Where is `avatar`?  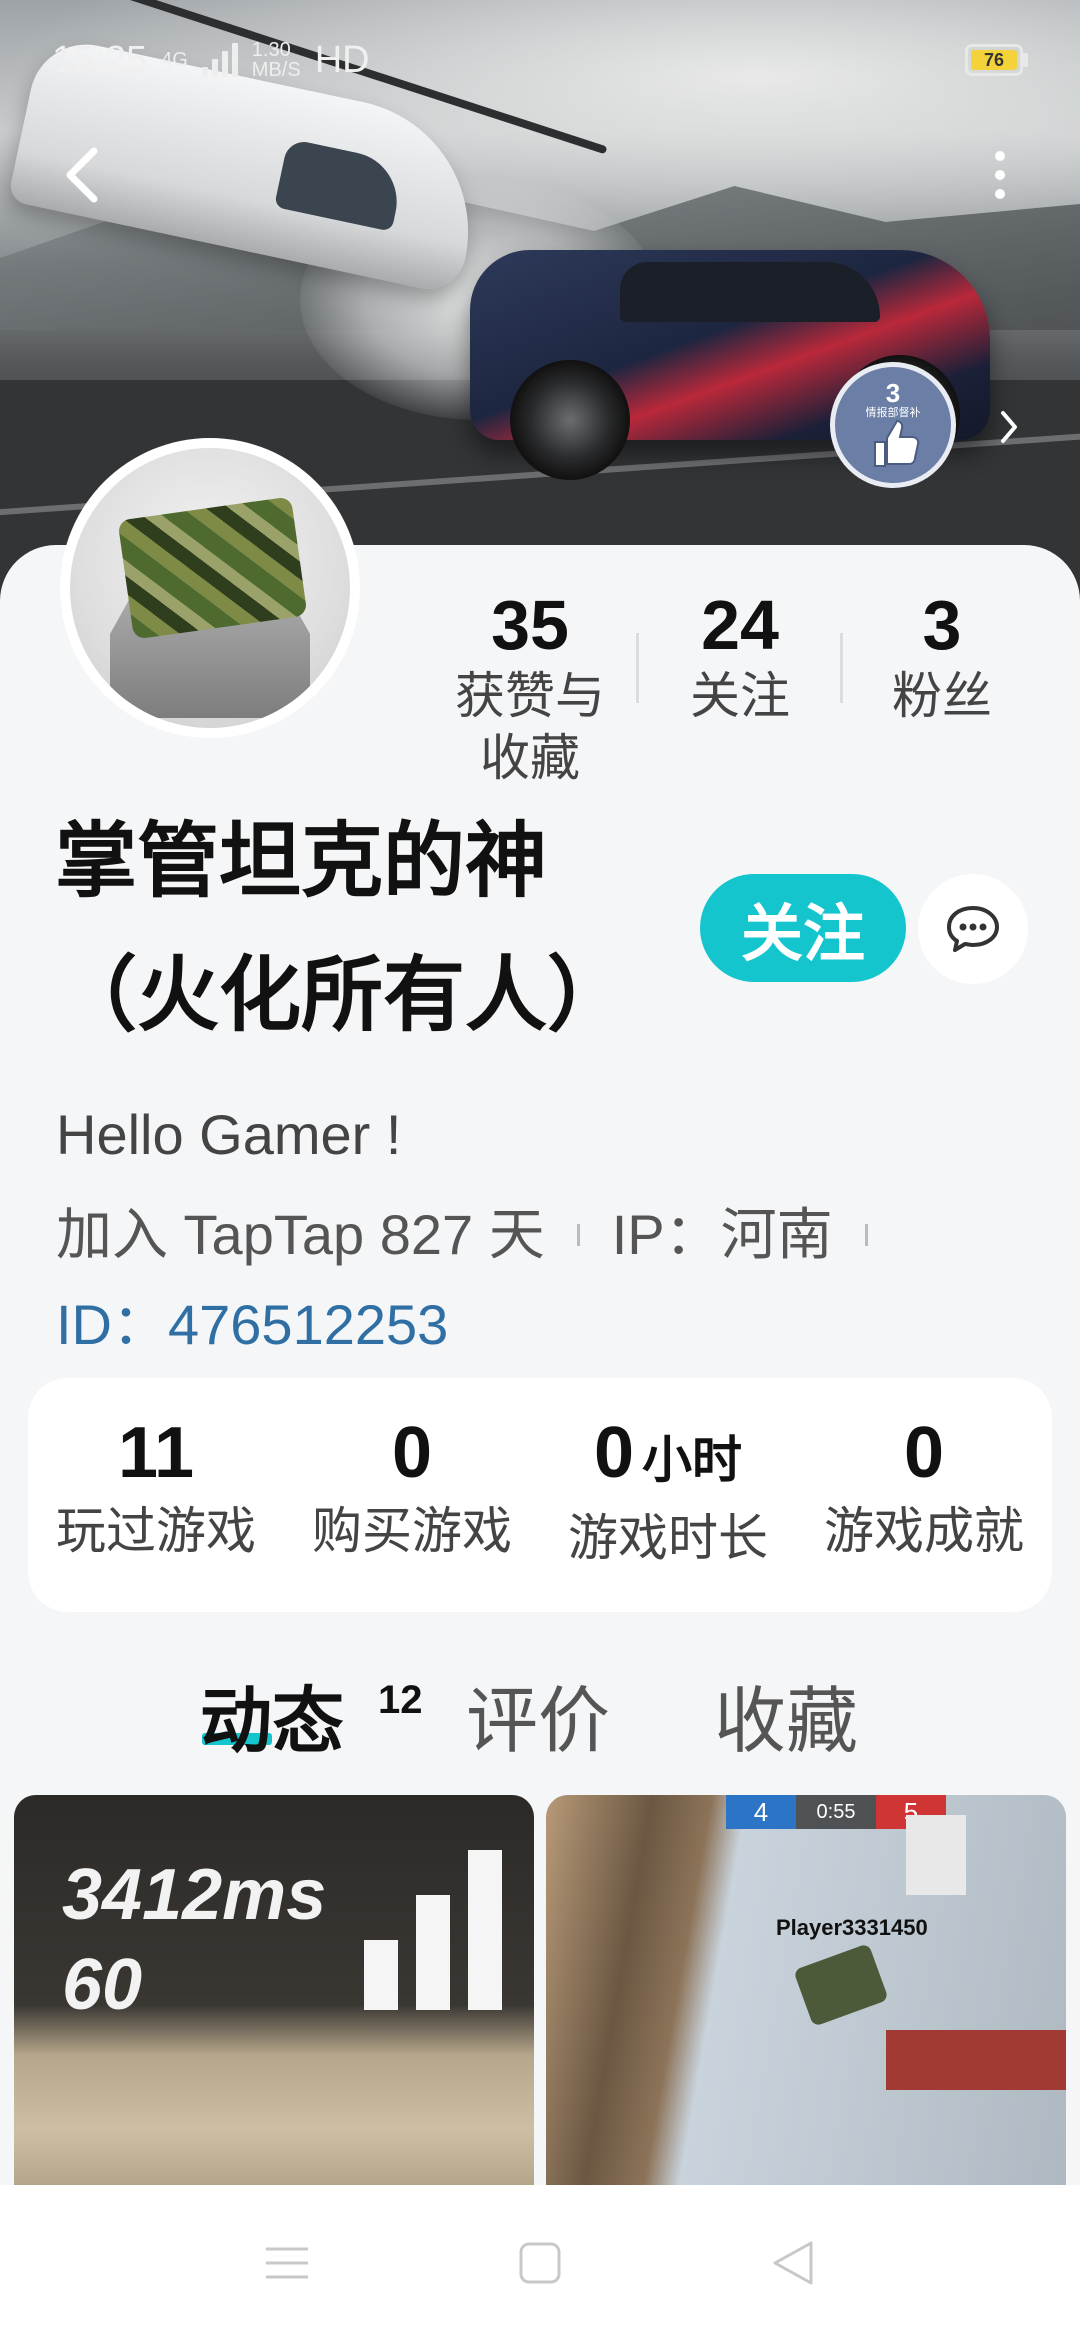 avatar is located at coordinates (210, 588).